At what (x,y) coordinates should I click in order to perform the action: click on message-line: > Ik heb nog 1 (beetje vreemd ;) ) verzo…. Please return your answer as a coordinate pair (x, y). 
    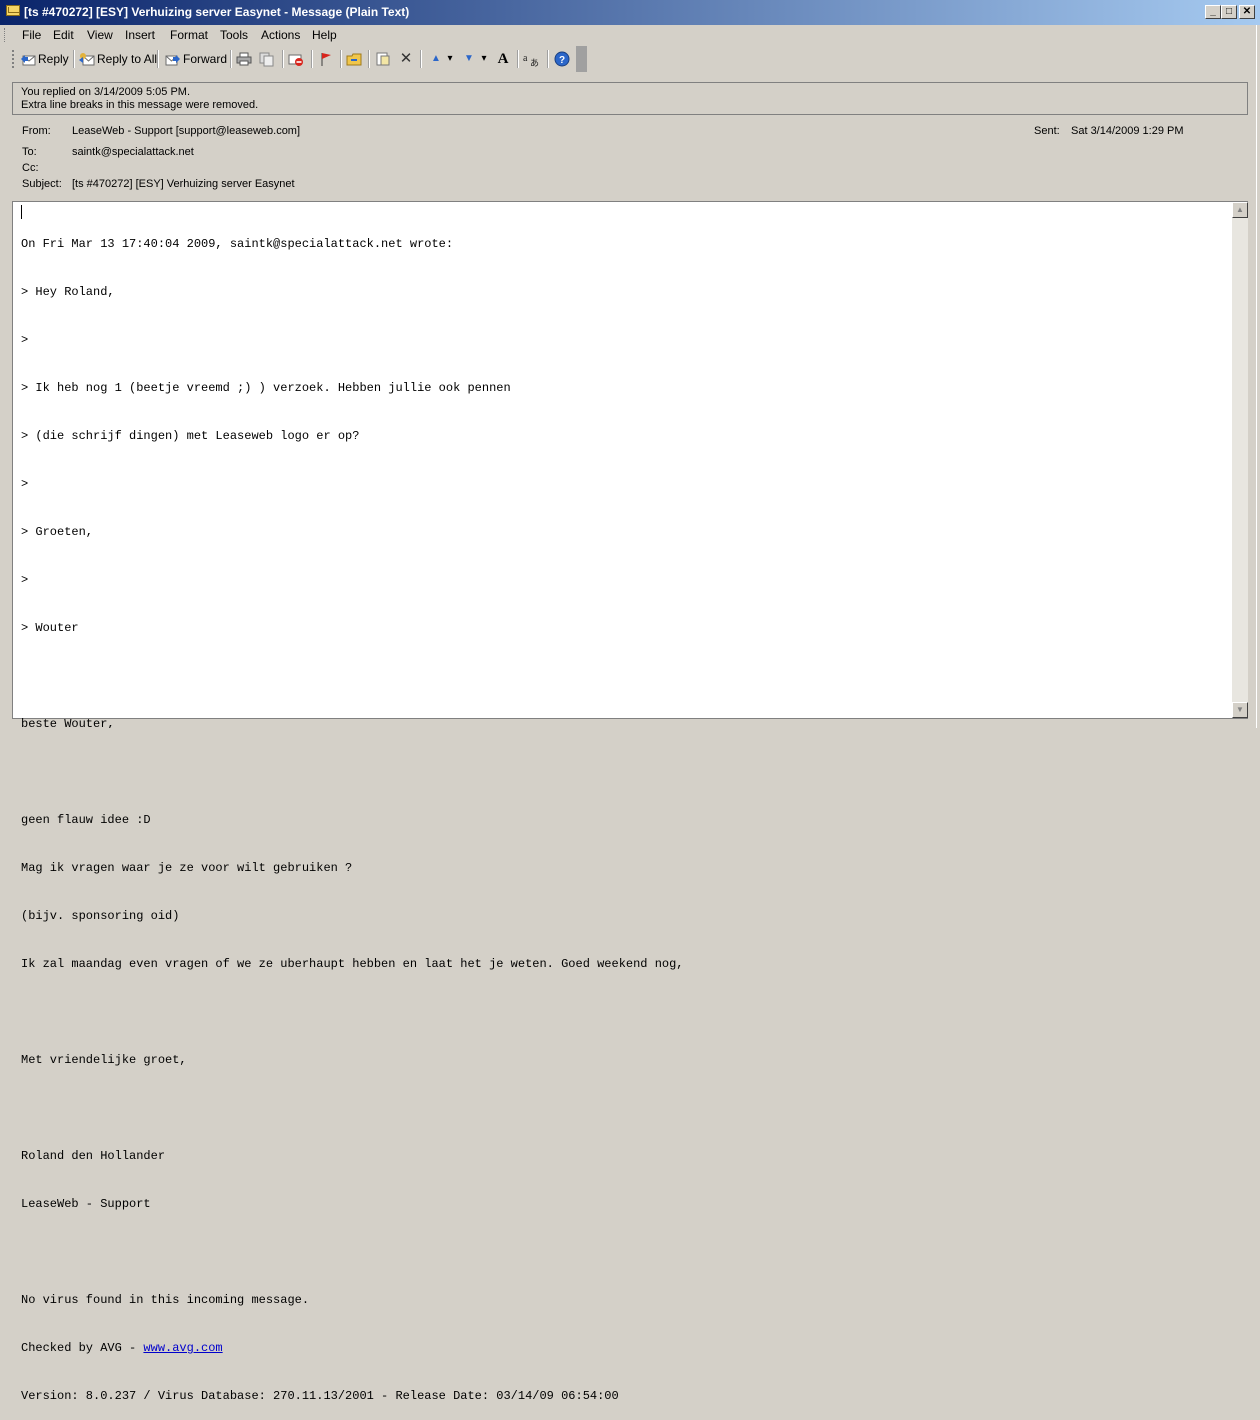
    Looking at the image, I should click on (266, 388).